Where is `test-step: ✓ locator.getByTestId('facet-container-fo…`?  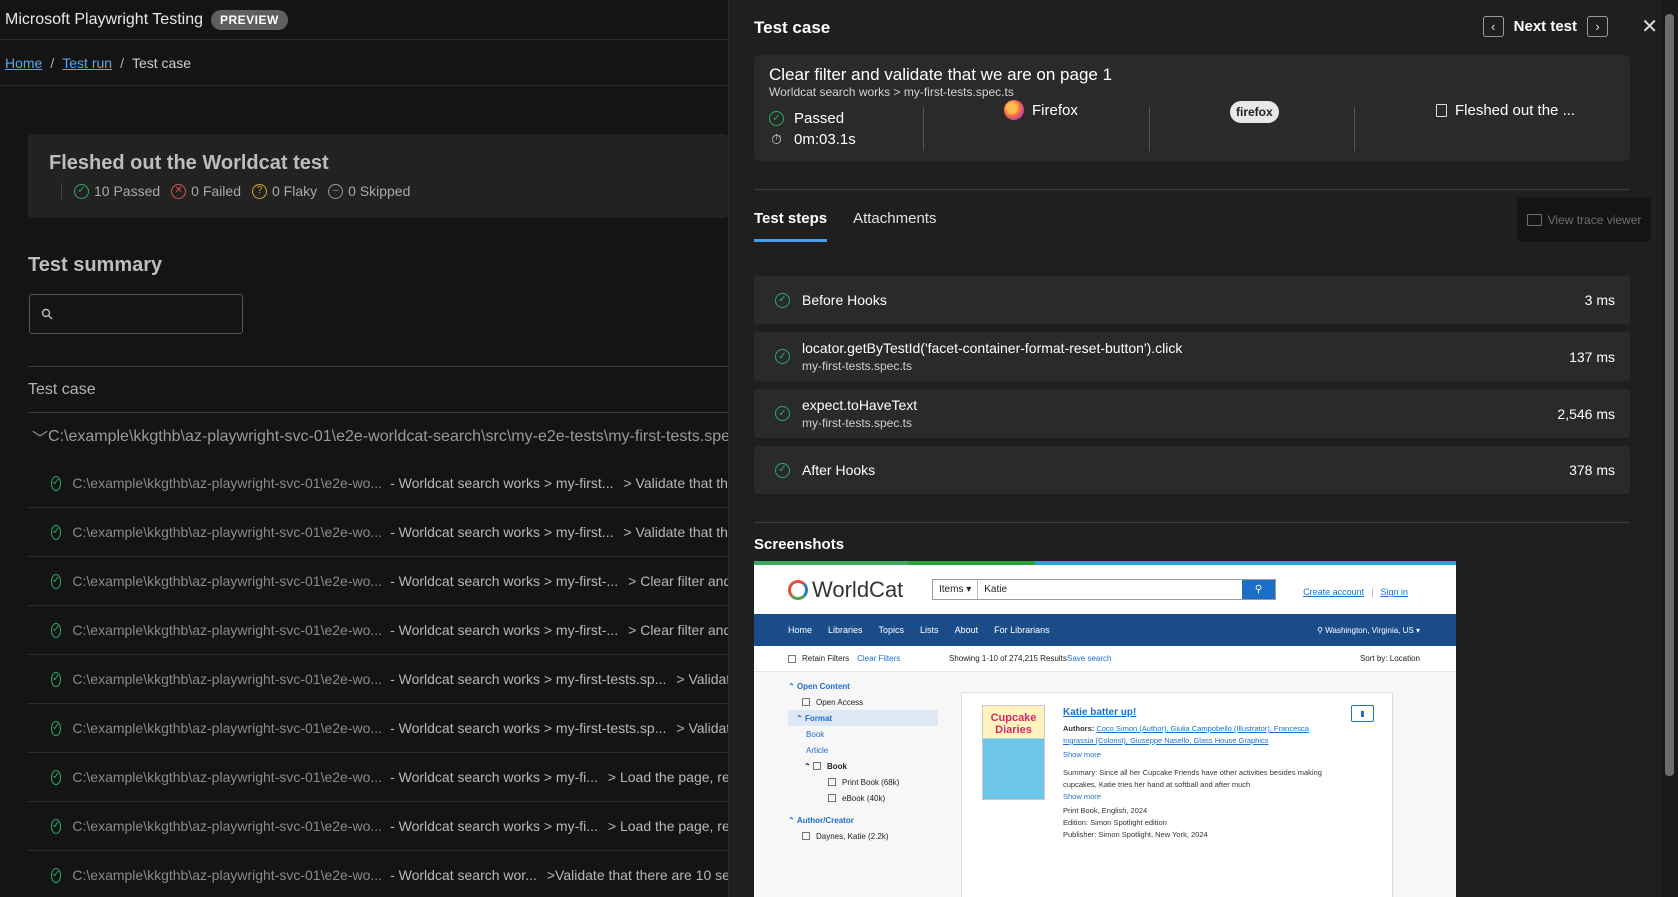
test-step: ✓ locator.getByTestId('facet-container-fo… is located at coordinates (1192, 356).